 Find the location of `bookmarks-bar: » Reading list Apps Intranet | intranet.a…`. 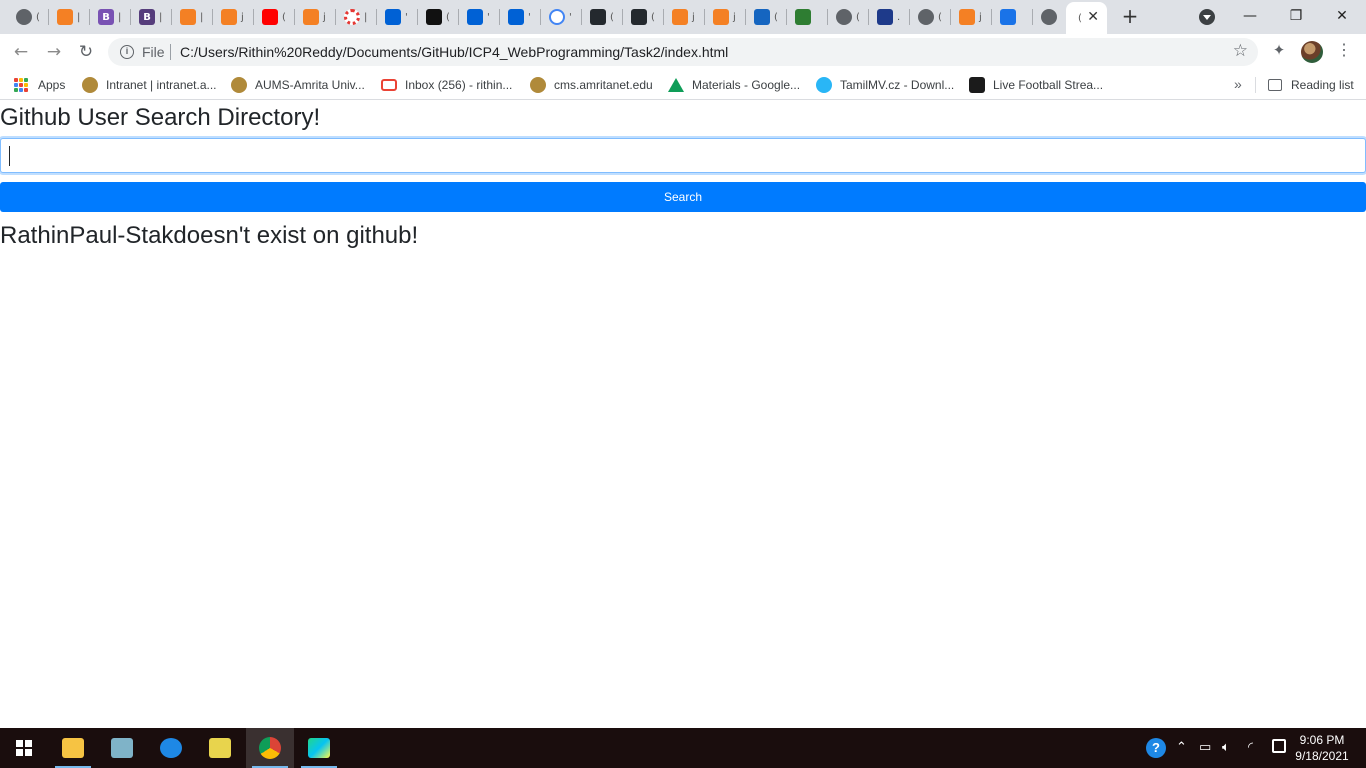

bookmarks-bar: » Reading list Apps Intranet | intranet.a… is located at coordinates (683, 85).